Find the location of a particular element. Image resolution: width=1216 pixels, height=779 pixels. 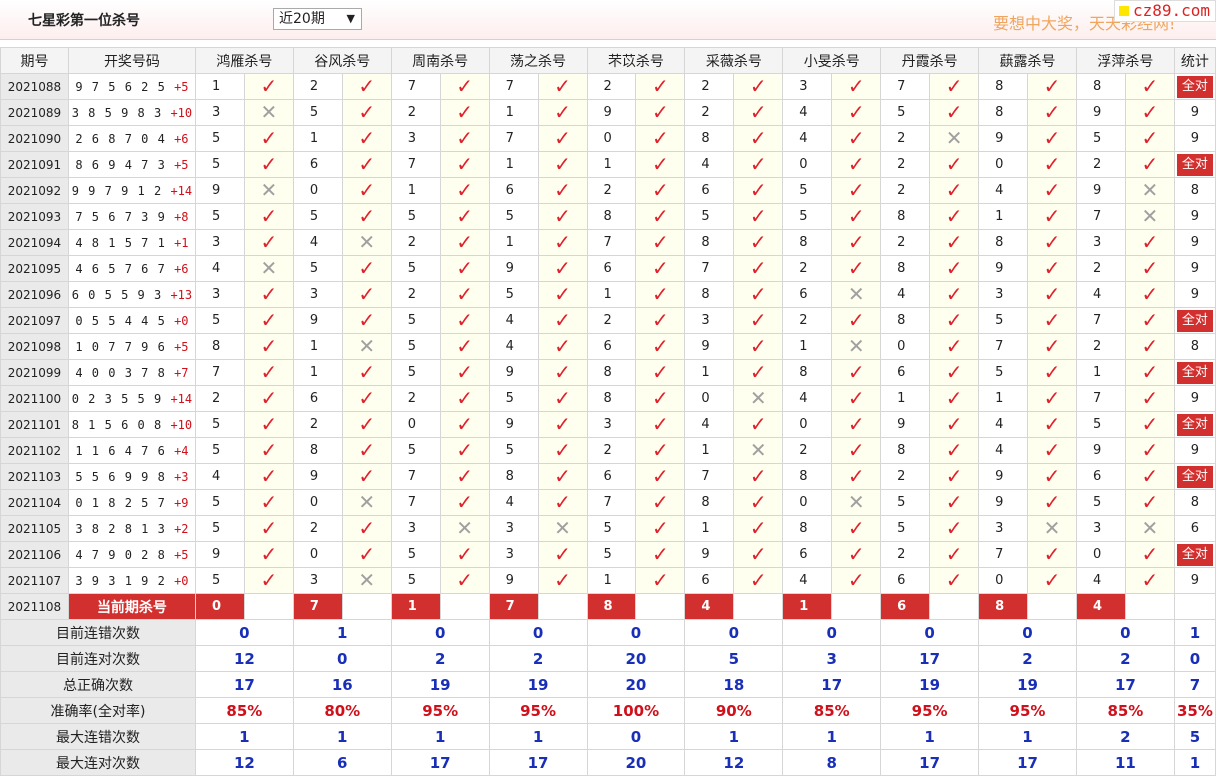

draw-sum: +13 is located at coordinates (181, 294).